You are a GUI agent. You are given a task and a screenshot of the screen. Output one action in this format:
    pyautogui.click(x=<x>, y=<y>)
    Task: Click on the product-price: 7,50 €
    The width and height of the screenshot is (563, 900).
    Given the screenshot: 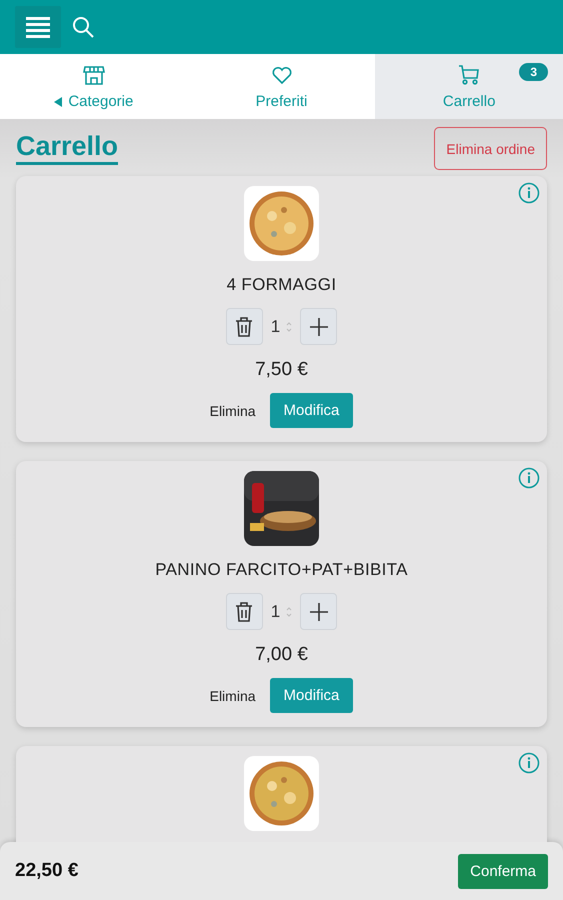 What is the action you would take?
    pyautogui.click(x=281, y=370)
    